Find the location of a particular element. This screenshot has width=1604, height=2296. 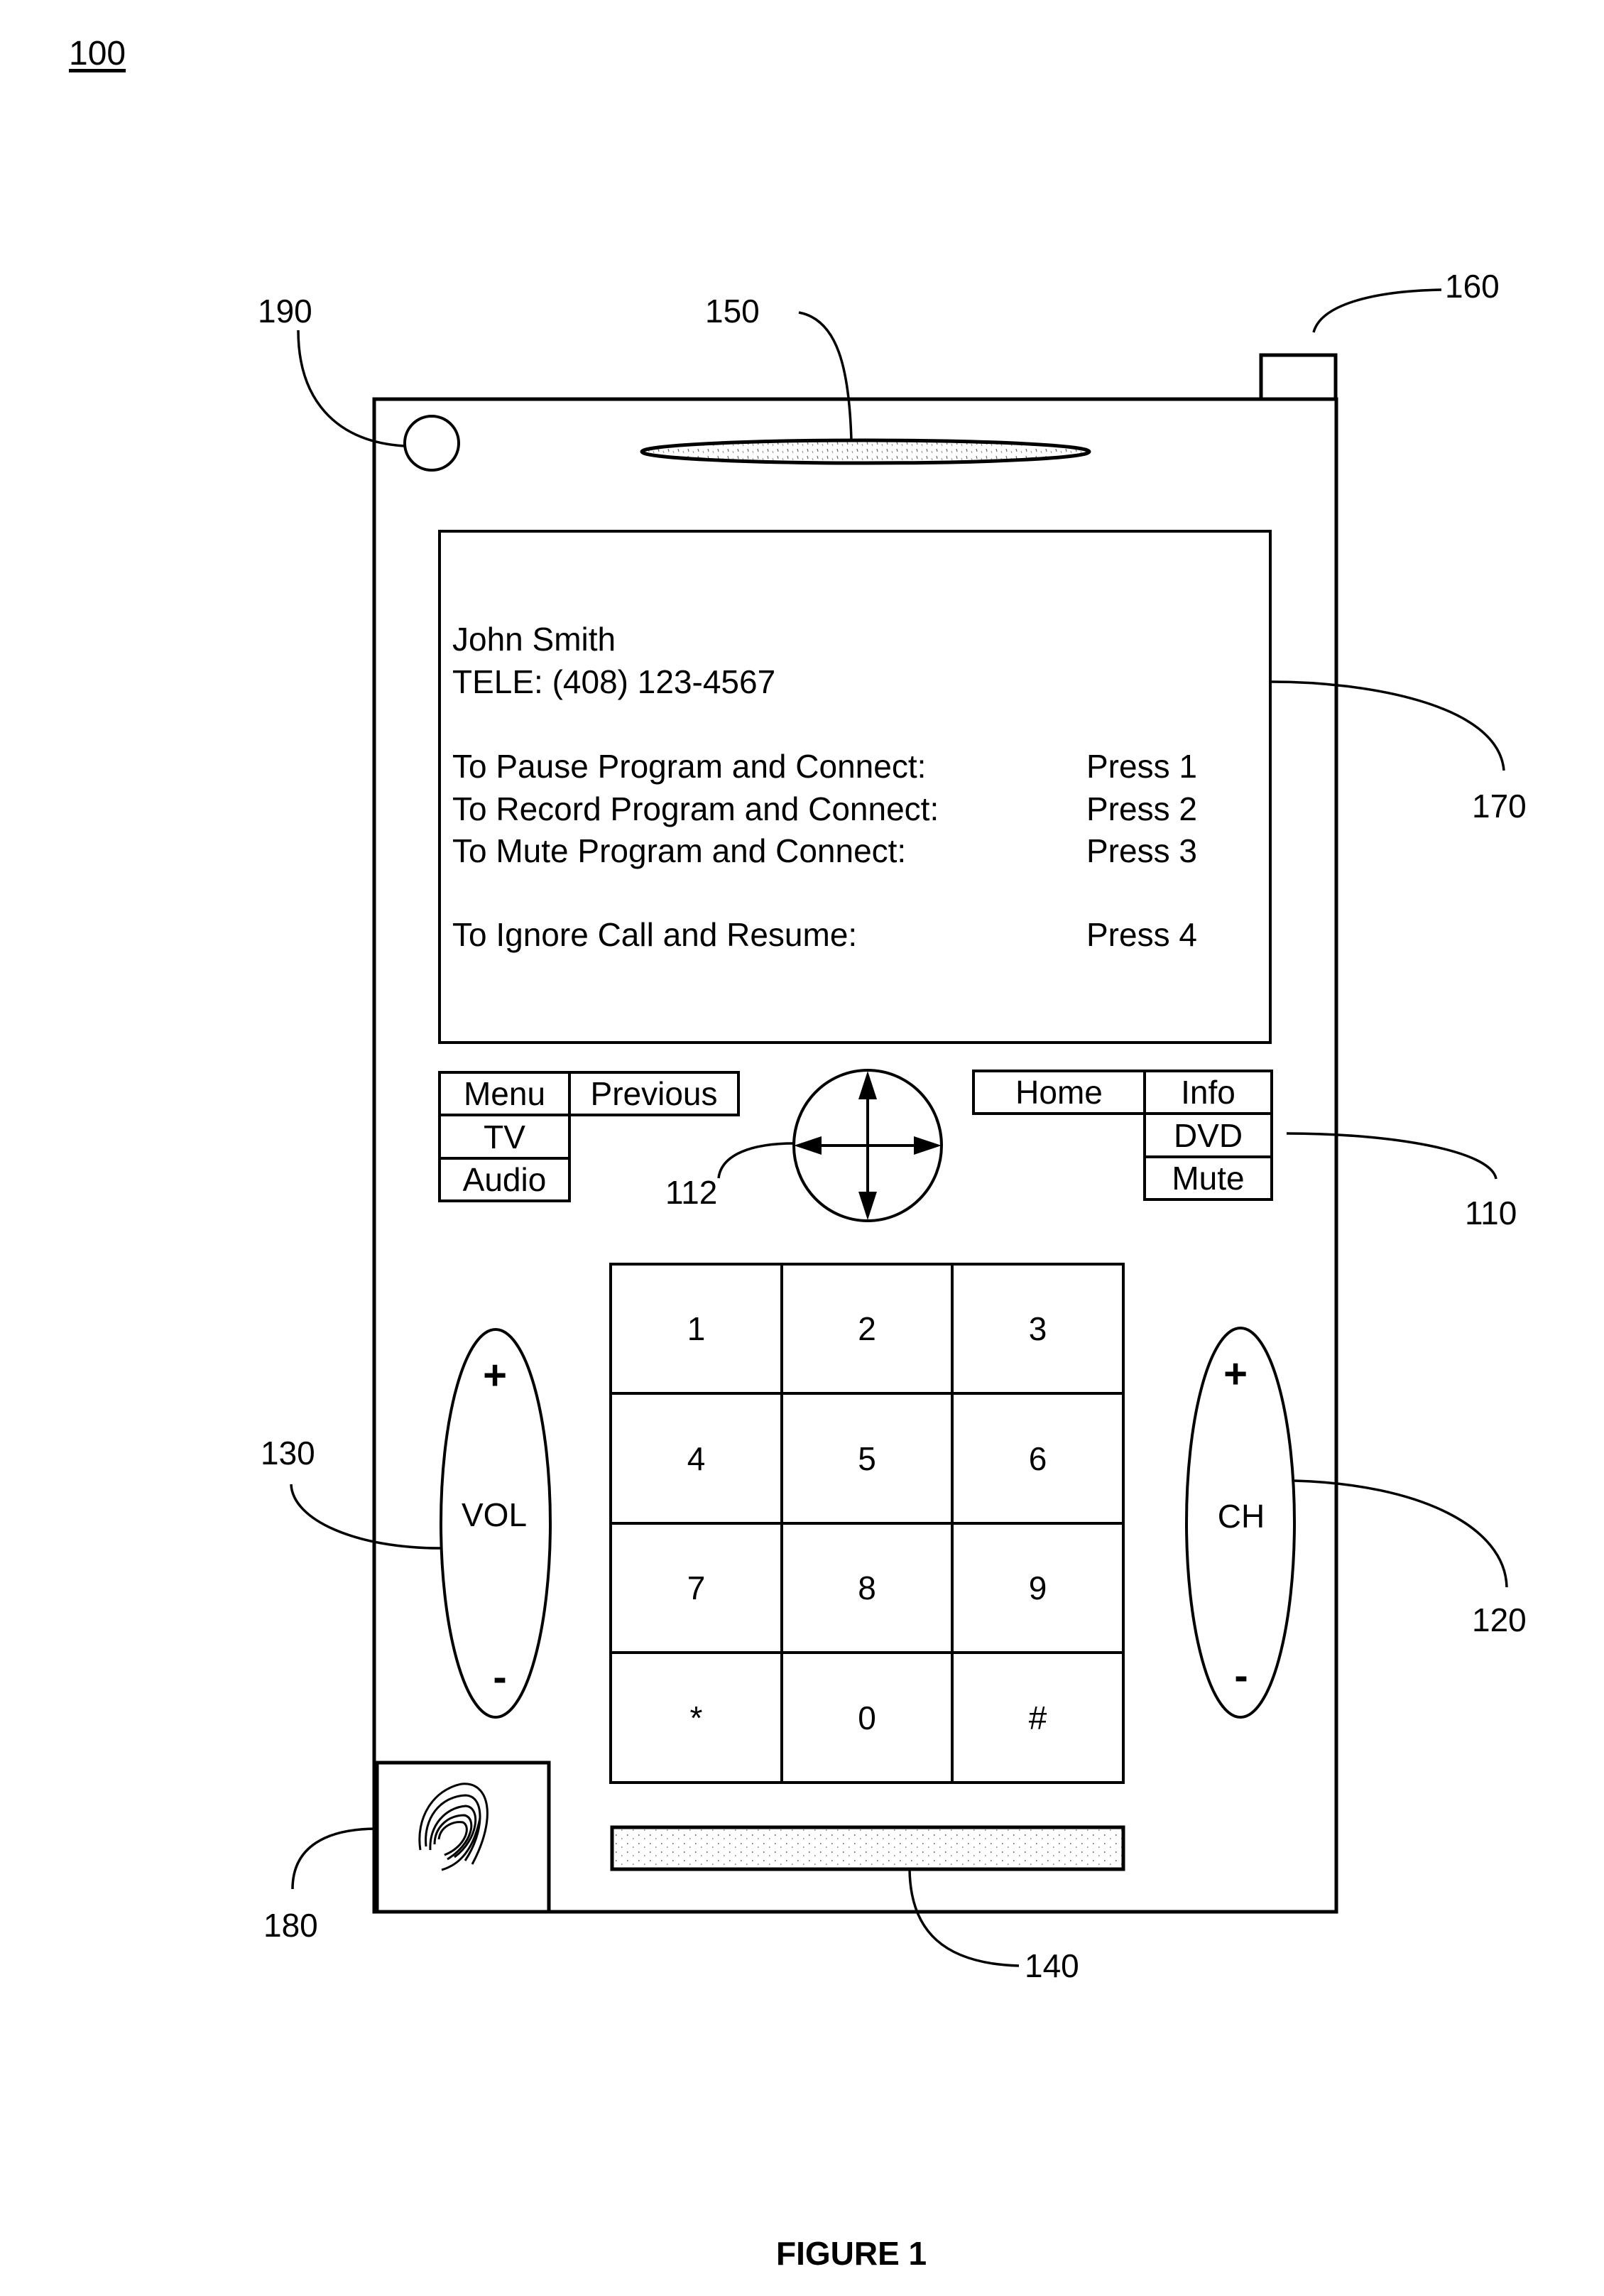

keypad-key-3: 3 is located at coordinates (1037, 1328).